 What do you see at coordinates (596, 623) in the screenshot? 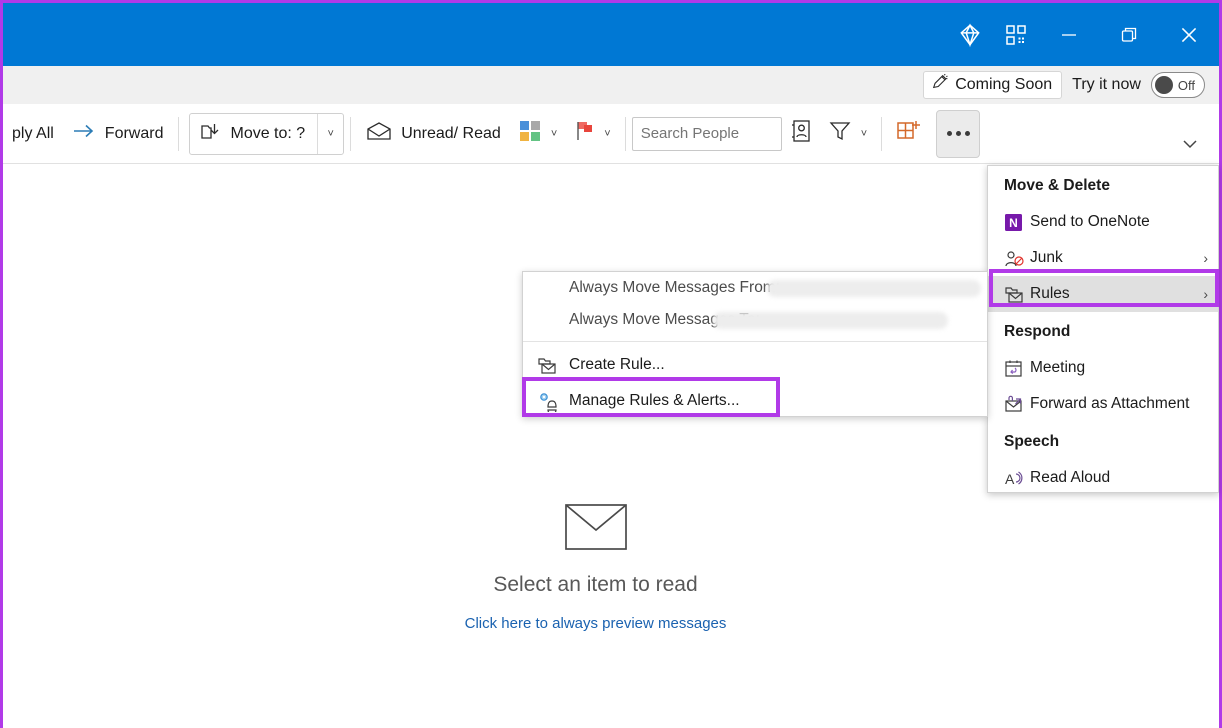
I see `always-preview-link: Click here to always preview messages` at bounding box center [596, 623].